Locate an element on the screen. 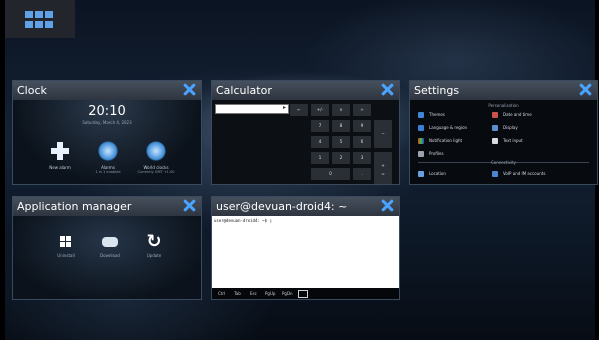  window-title: user@devuan-droid4: ~ is located at coordinates (282, 206).